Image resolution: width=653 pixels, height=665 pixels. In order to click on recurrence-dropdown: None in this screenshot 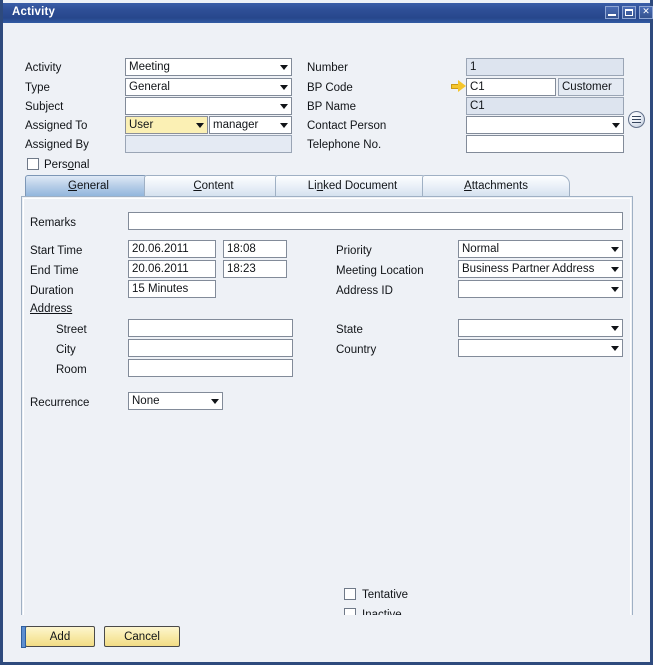, I will do `click(175, 401)`.